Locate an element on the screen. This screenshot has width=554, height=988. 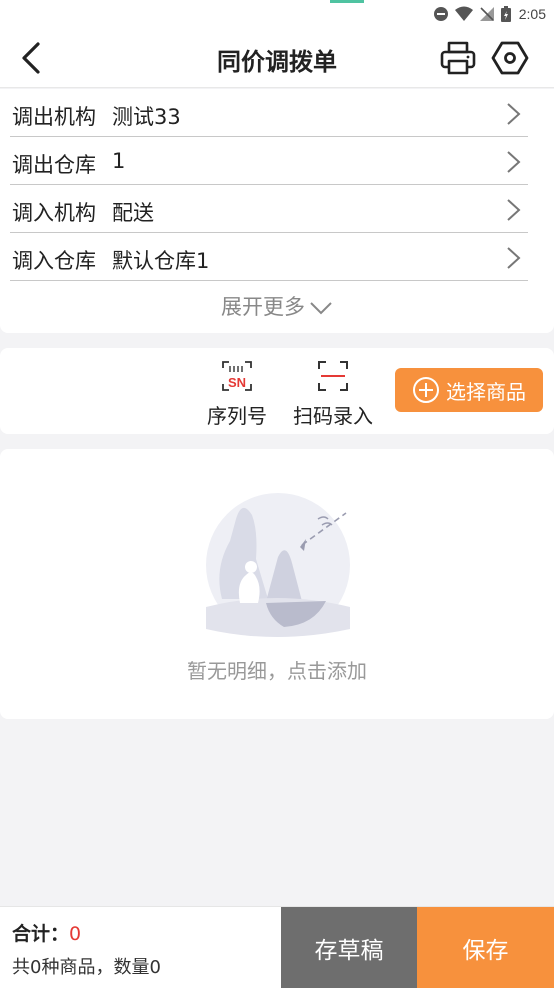
form-row-value: 配送 is located at coordinates (133, 213).